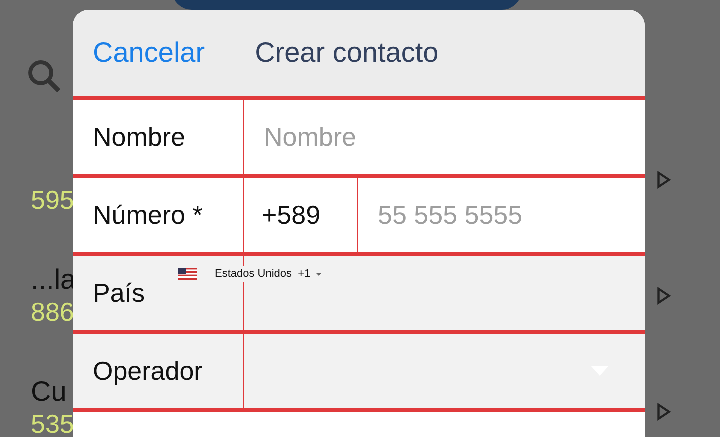 This screenshot has height=437, width=720. Describe the element at coordinates (52, 312) in the screenshot. I see `contact-number: 886` at that location.